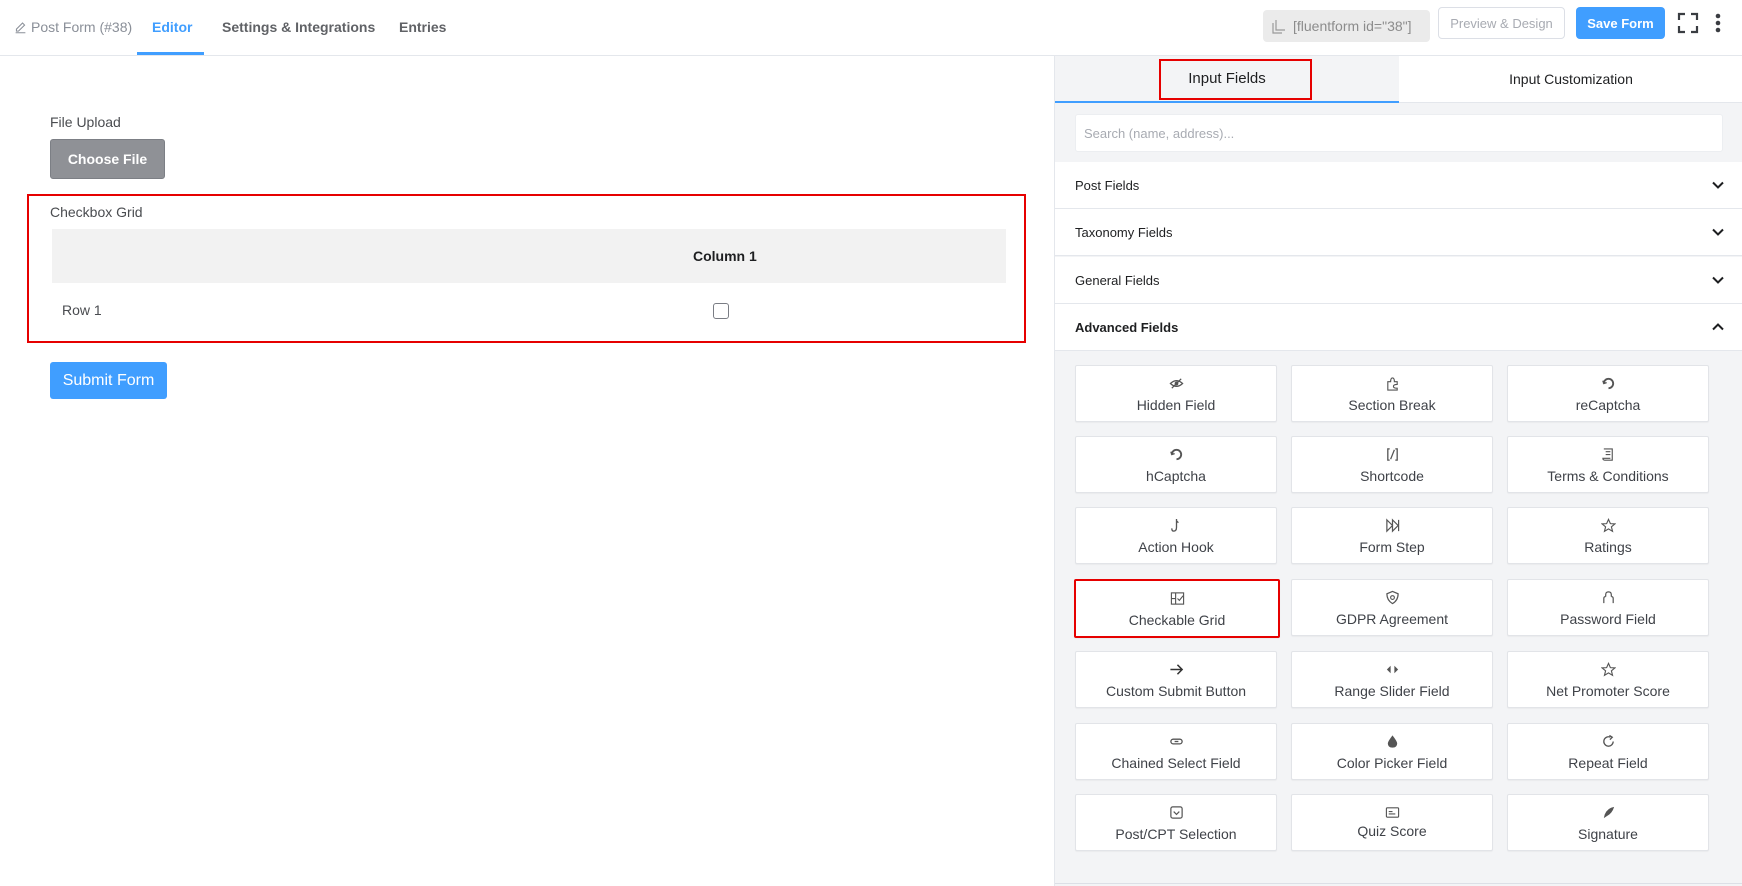  I want to click on hcaptcha-icon, so click(1175, 454).